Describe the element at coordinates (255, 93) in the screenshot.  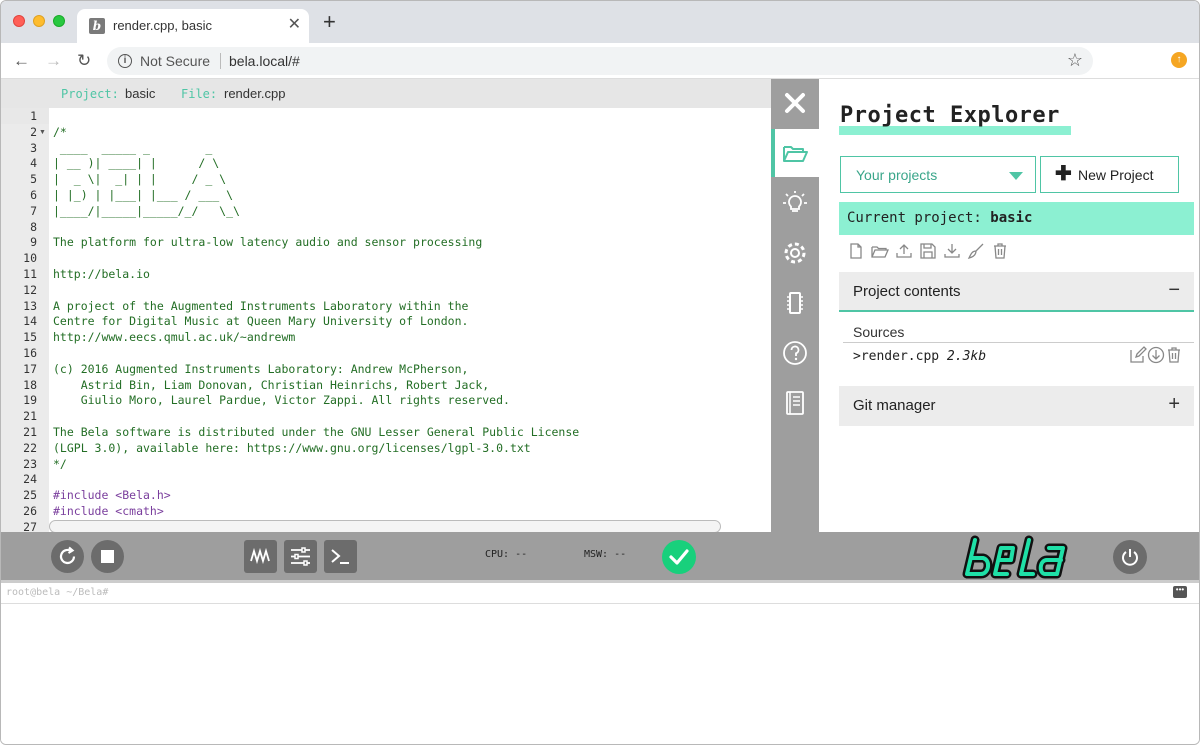
I see `file-name: render.cpp` at that location.